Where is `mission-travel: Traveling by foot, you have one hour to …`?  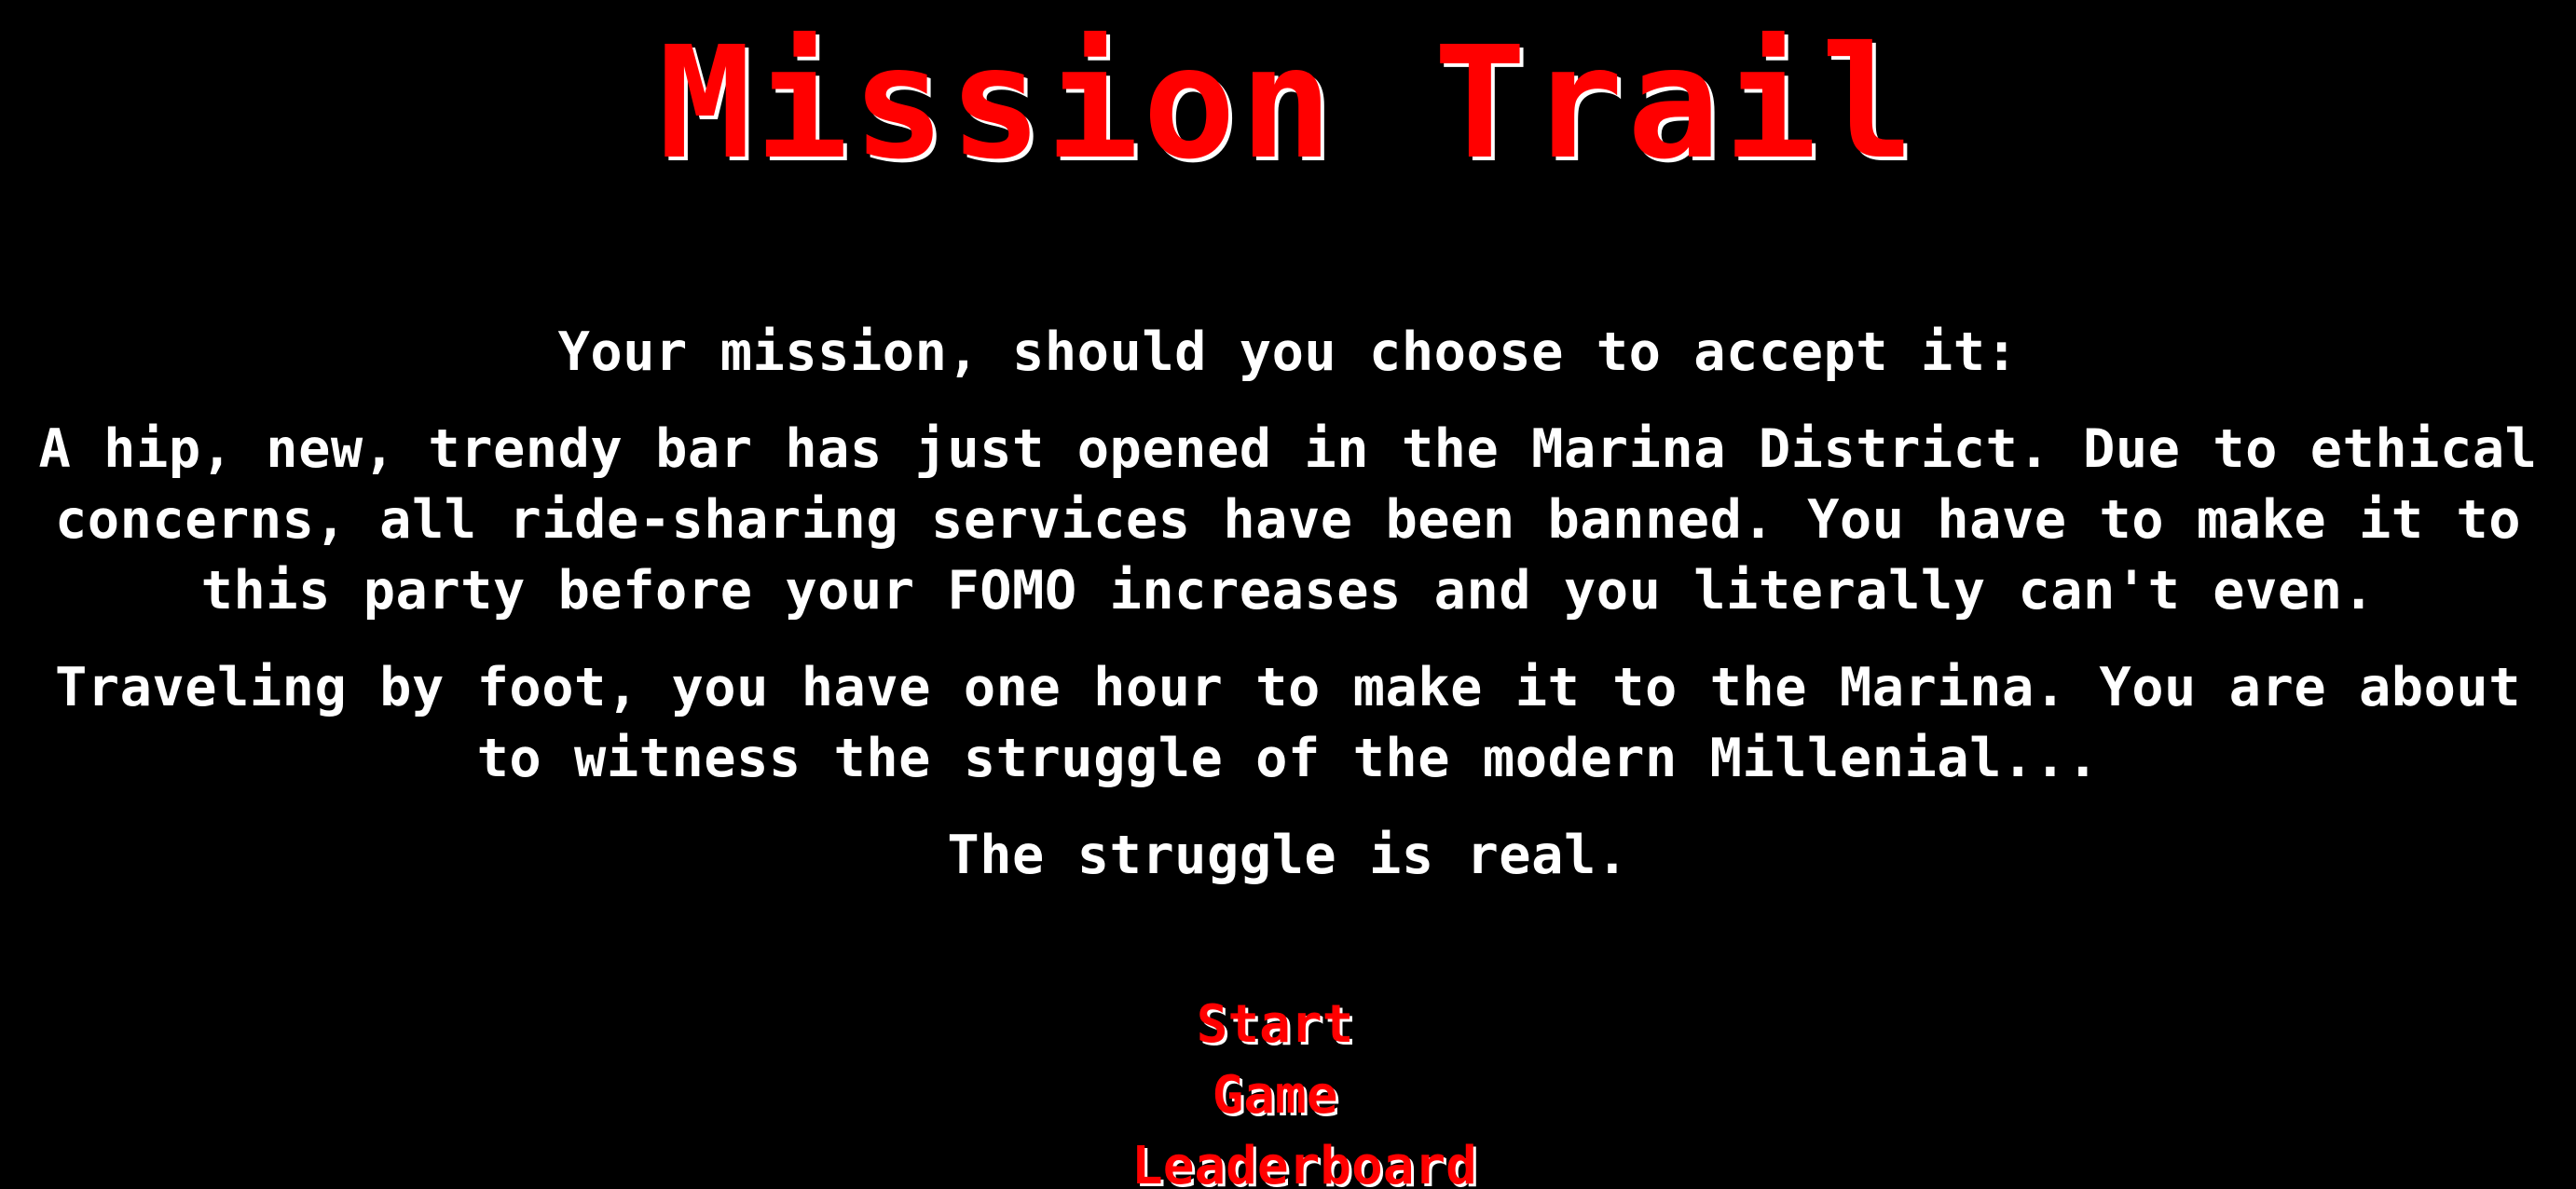
mission-travel: Traveling by foot, you have one hour to … is located at coordinates (1288, 723).